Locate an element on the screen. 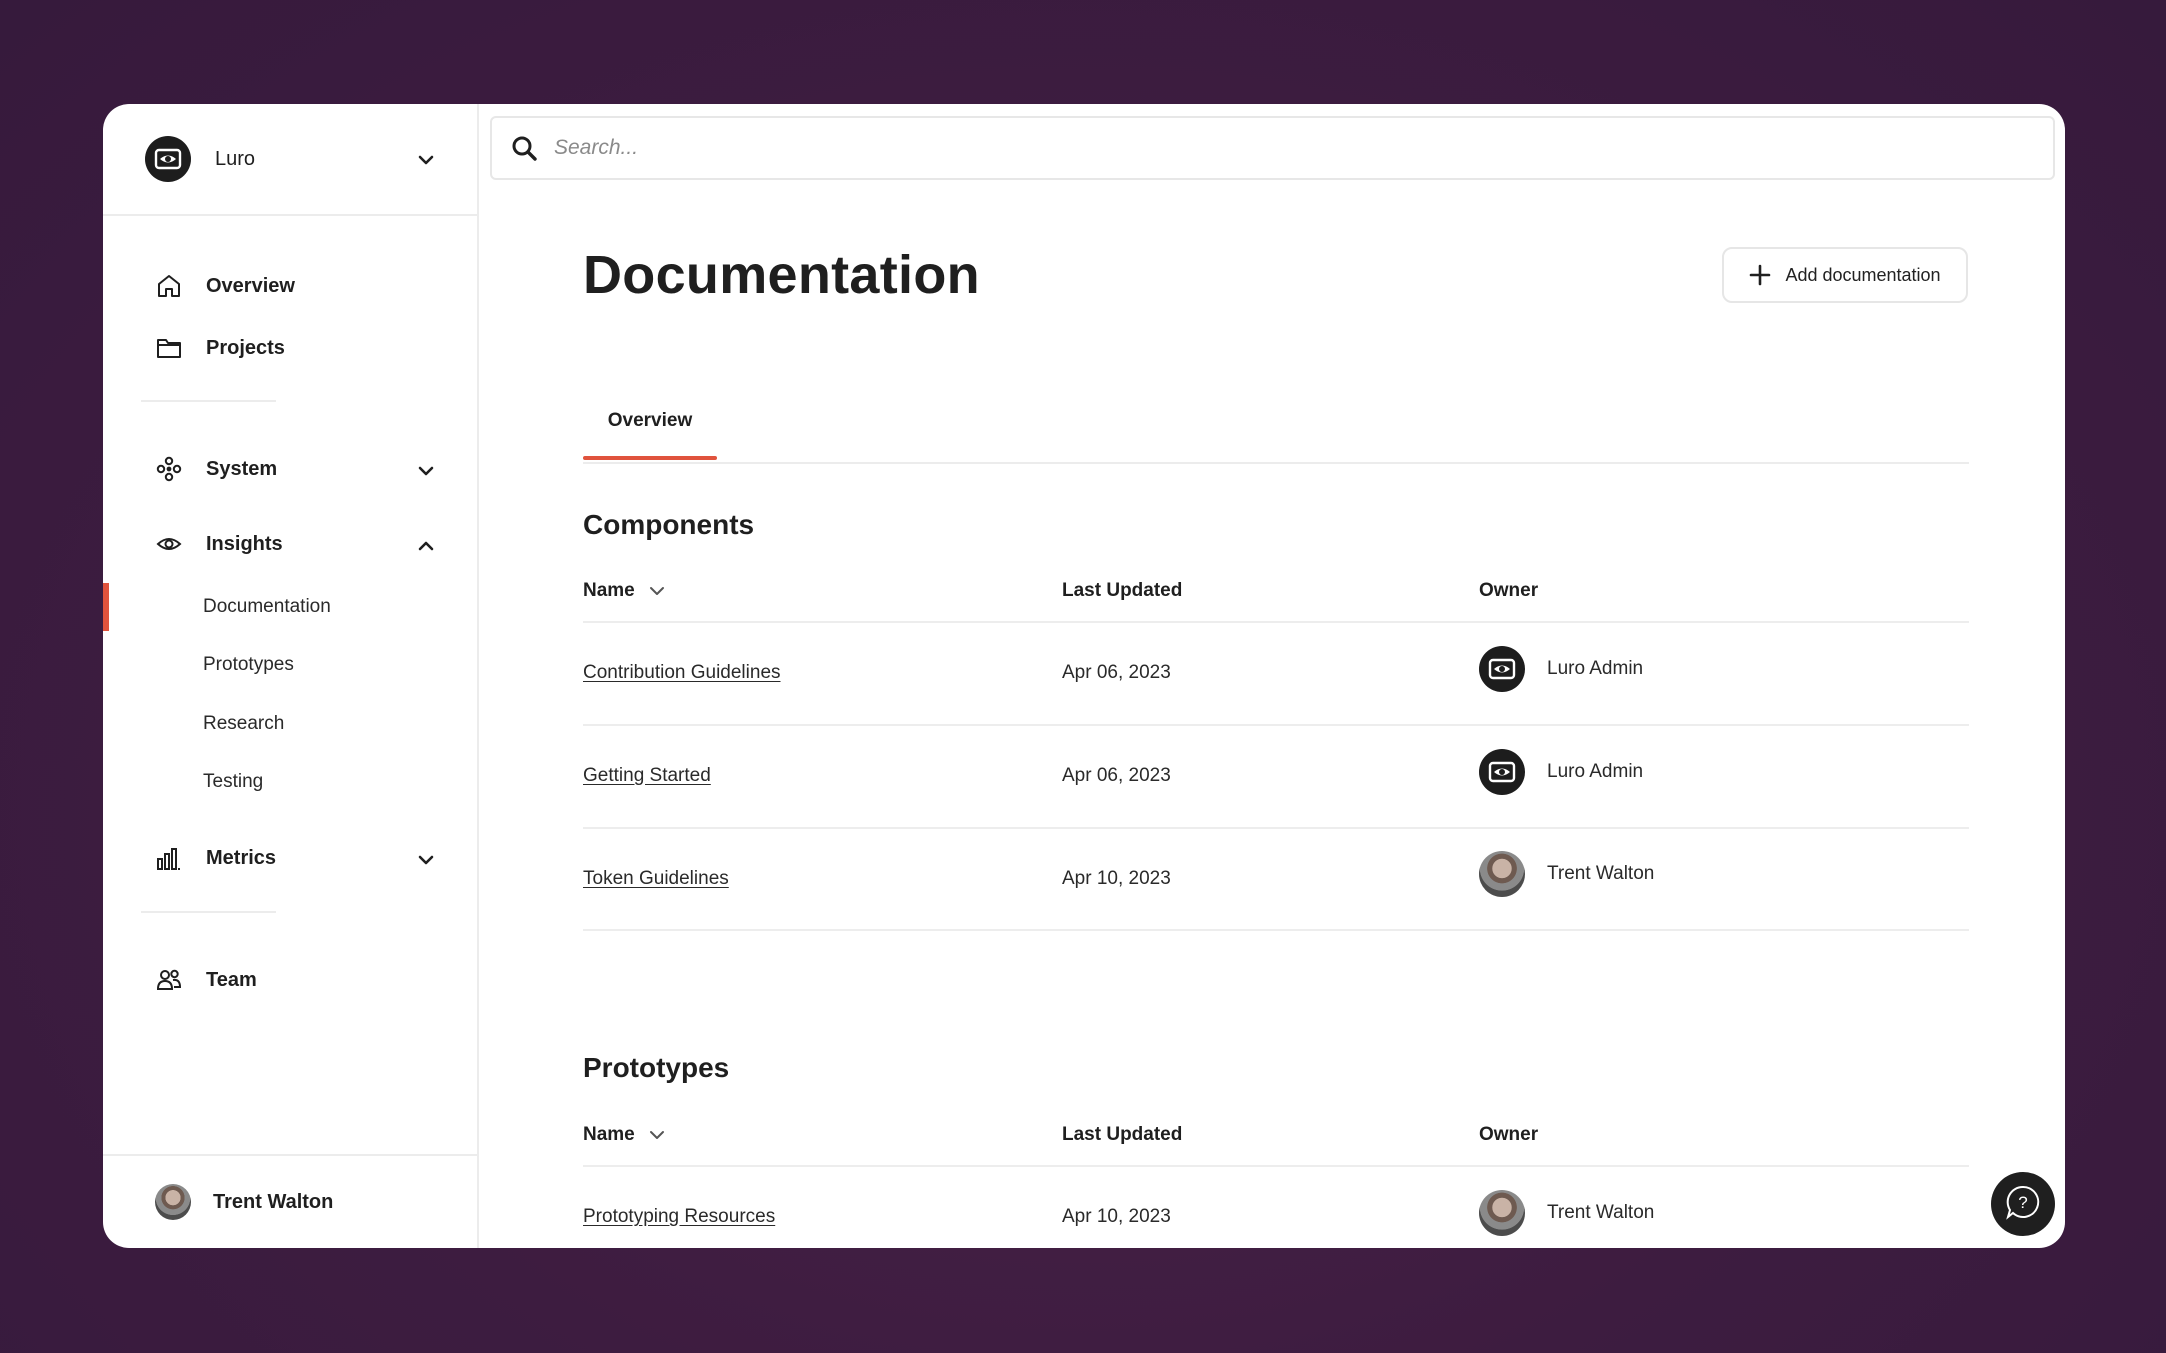 The height and width of the screenshot is (1353, 2166). nav-metrics-label: Metrics is located at coordinates (241, 857).